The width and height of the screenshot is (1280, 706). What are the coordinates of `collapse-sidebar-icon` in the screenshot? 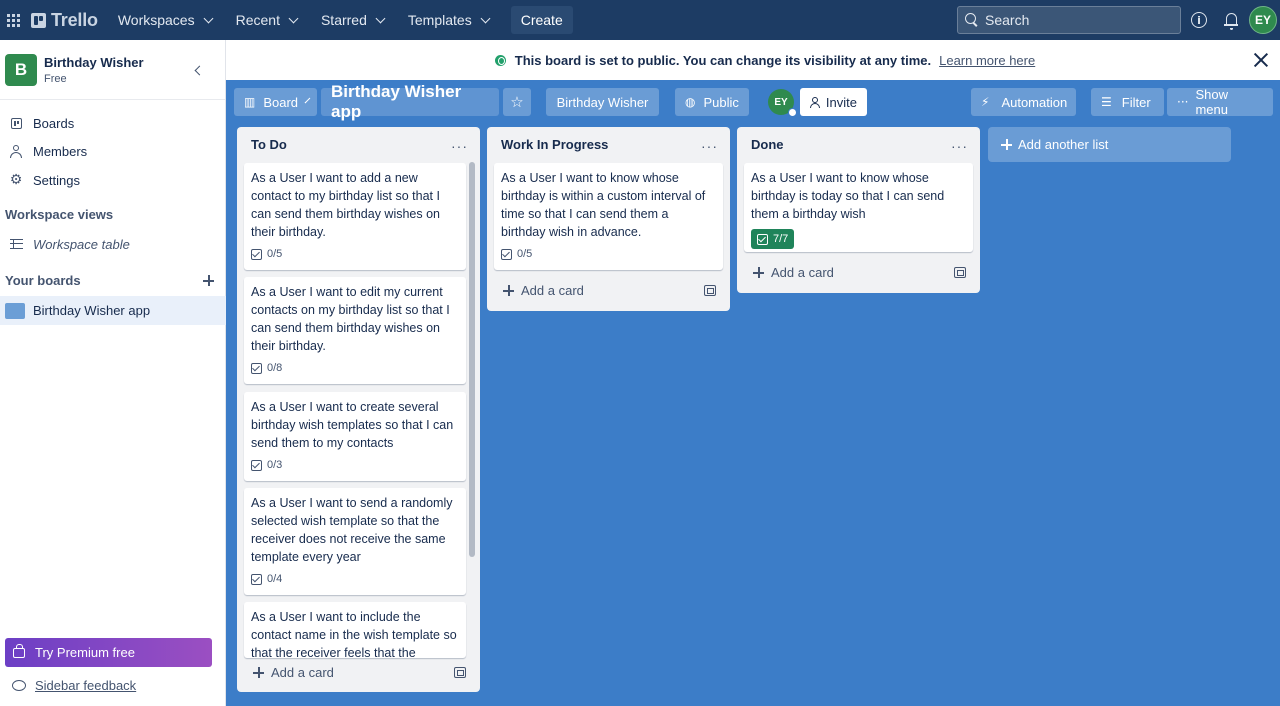 It's located at (199, 70).